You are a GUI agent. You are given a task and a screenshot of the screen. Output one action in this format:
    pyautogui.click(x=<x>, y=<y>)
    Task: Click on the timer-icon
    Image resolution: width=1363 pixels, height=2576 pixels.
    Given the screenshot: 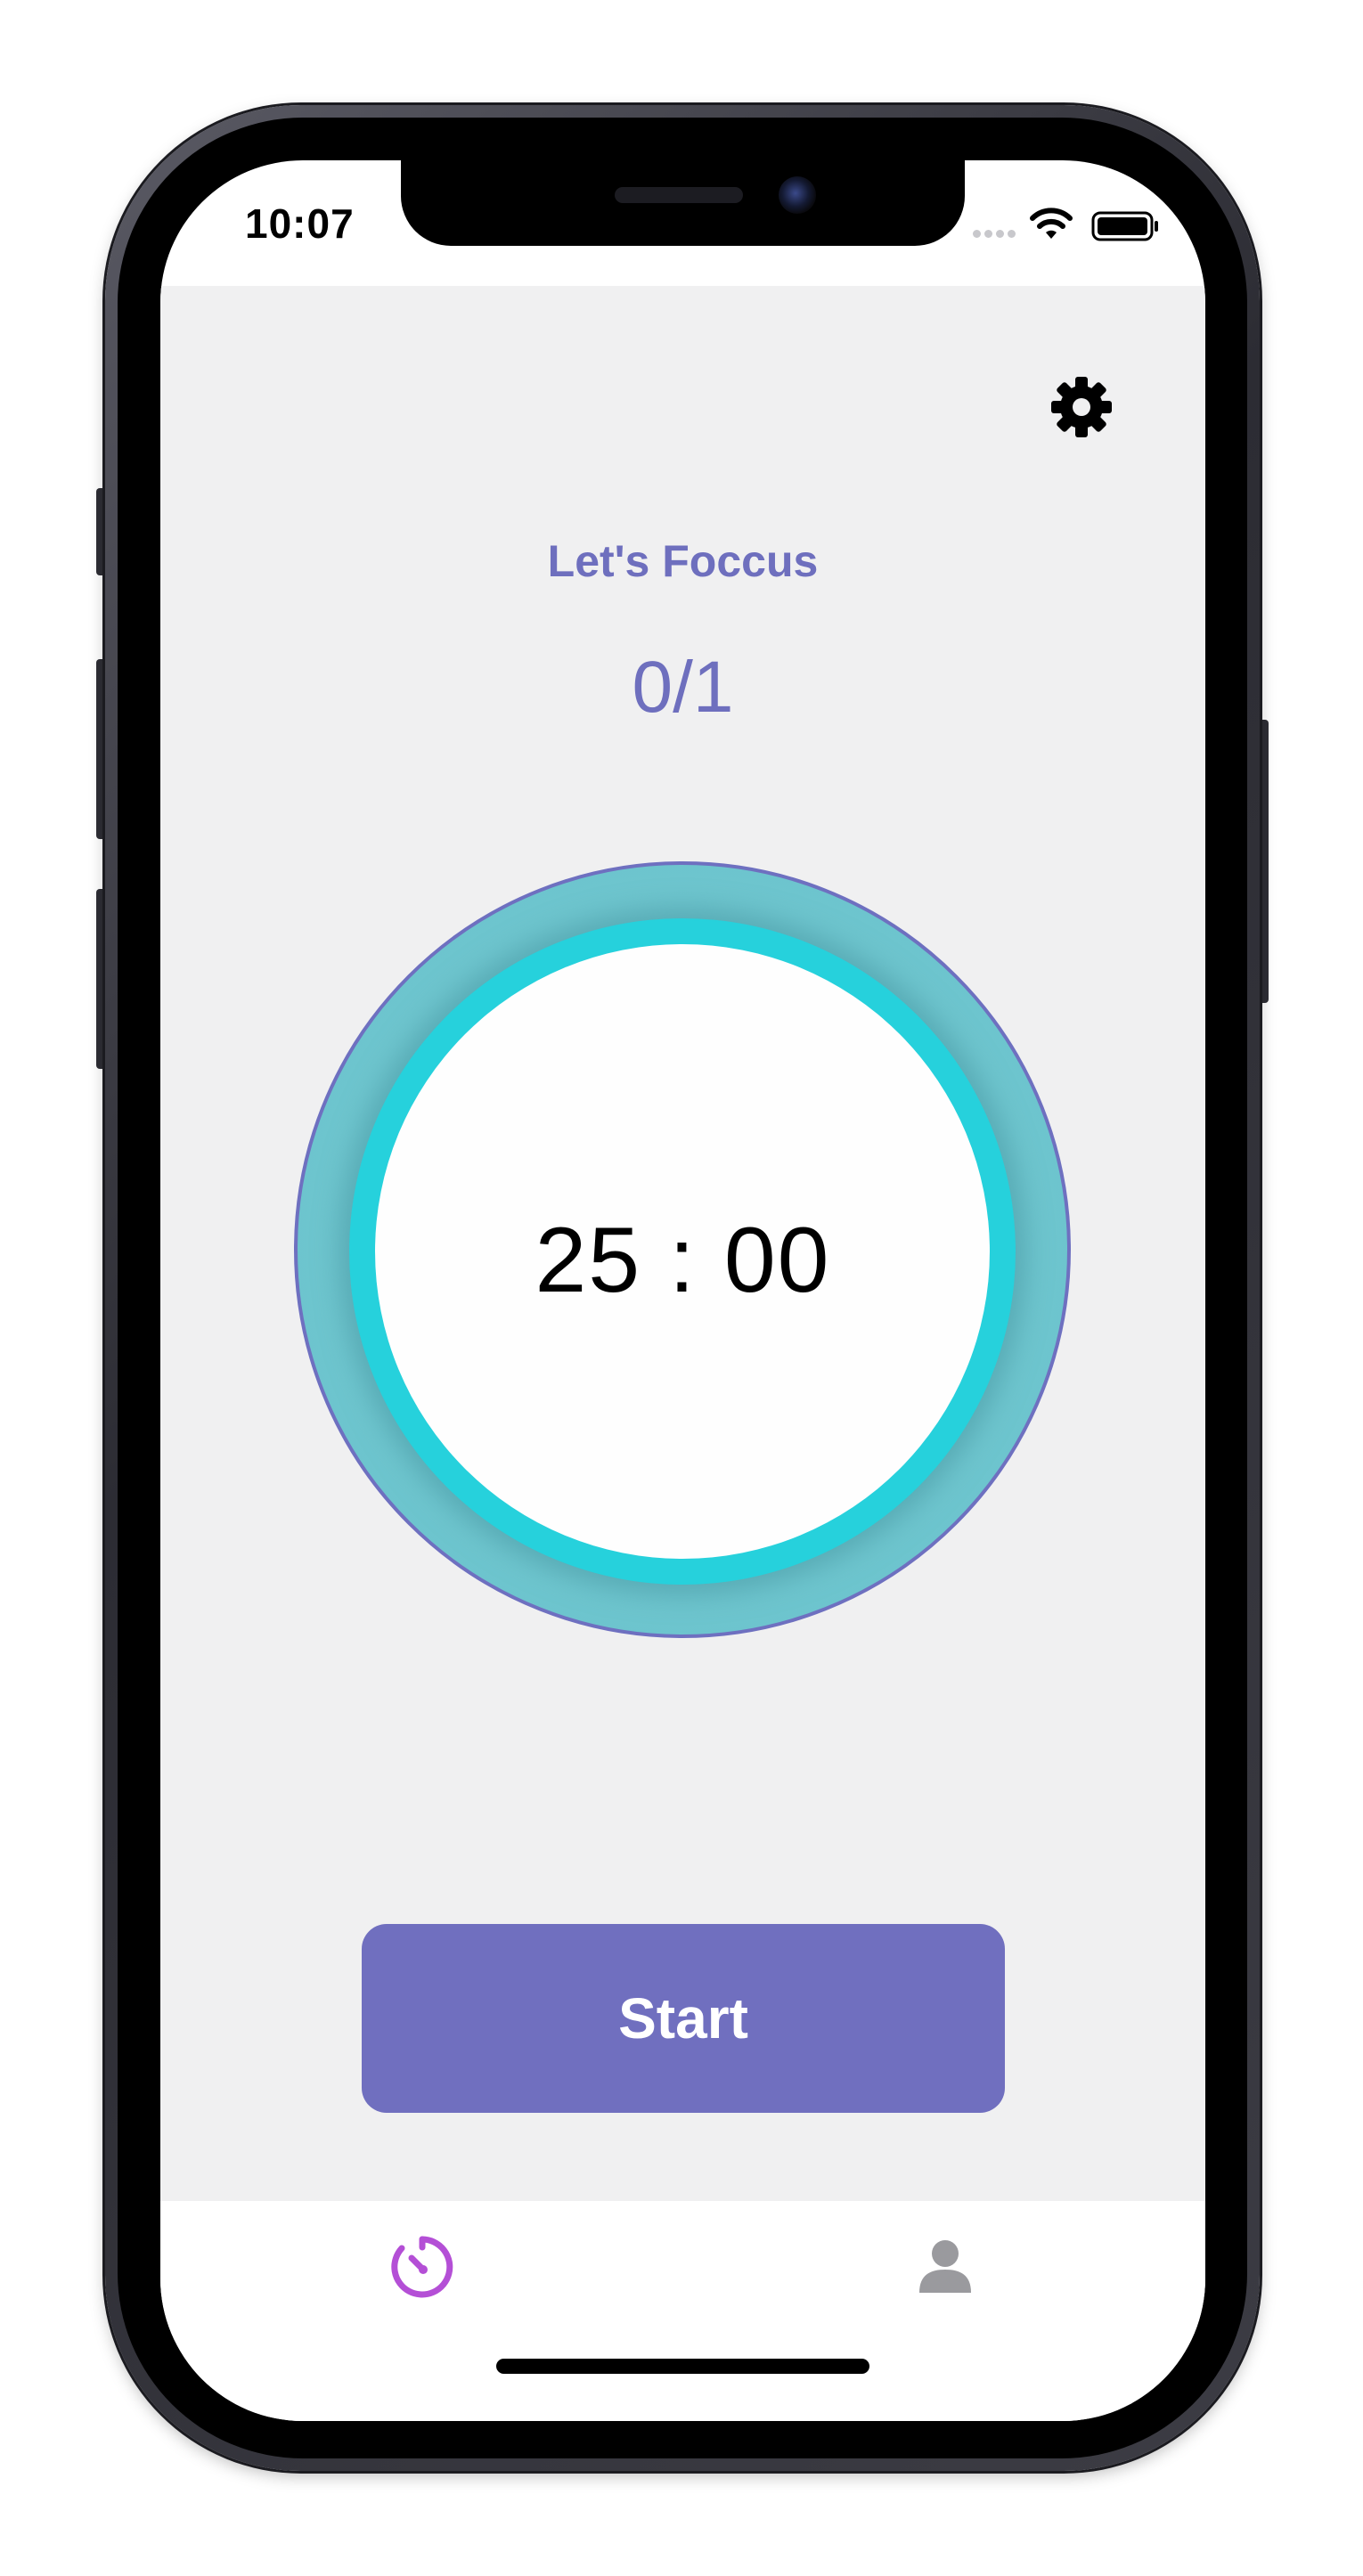 What is the action you would take?
    pyautogui.click(x=422, y=2267)
    